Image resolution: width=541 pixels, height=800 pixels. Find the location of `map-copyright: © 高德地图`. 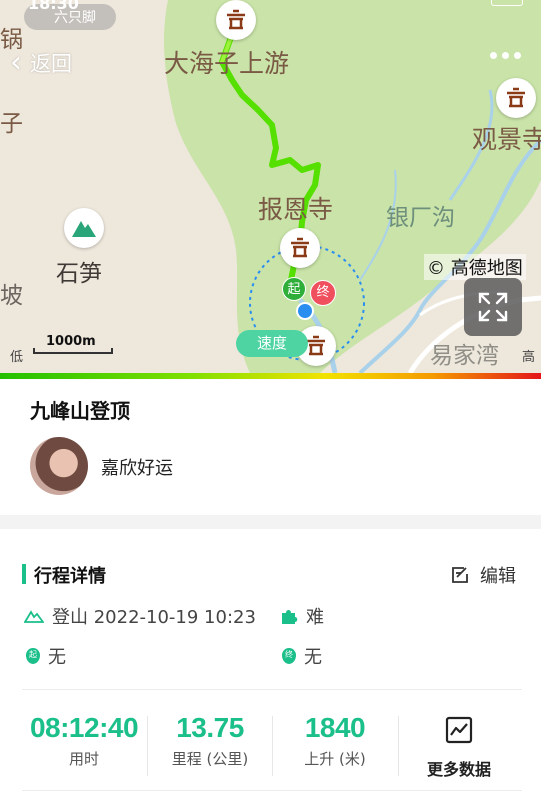

map-copyright: © 高德地图 is located at coordinates (475, 267).